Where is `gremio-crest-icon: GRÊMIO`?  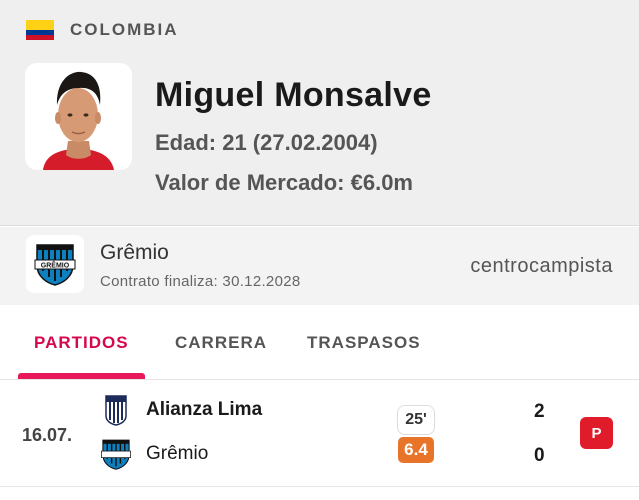 gremio-crest-icon: GRÊMIO is located at coordinates (55, 264).